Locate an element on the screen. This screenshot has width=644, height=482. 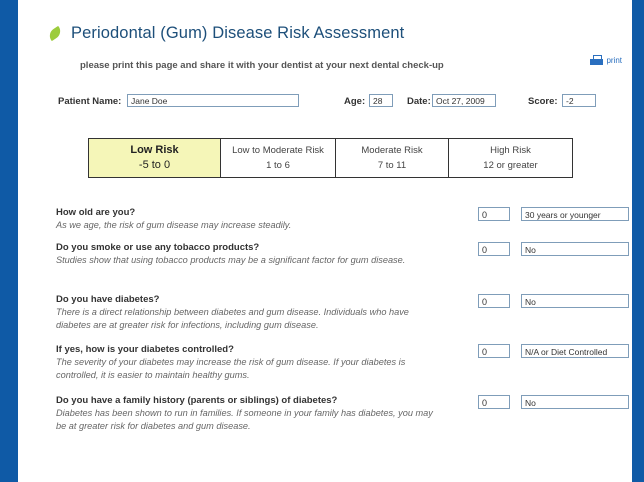
question-text: If yes, how is your diabetes controlled? is located at coordinates (145, 349).